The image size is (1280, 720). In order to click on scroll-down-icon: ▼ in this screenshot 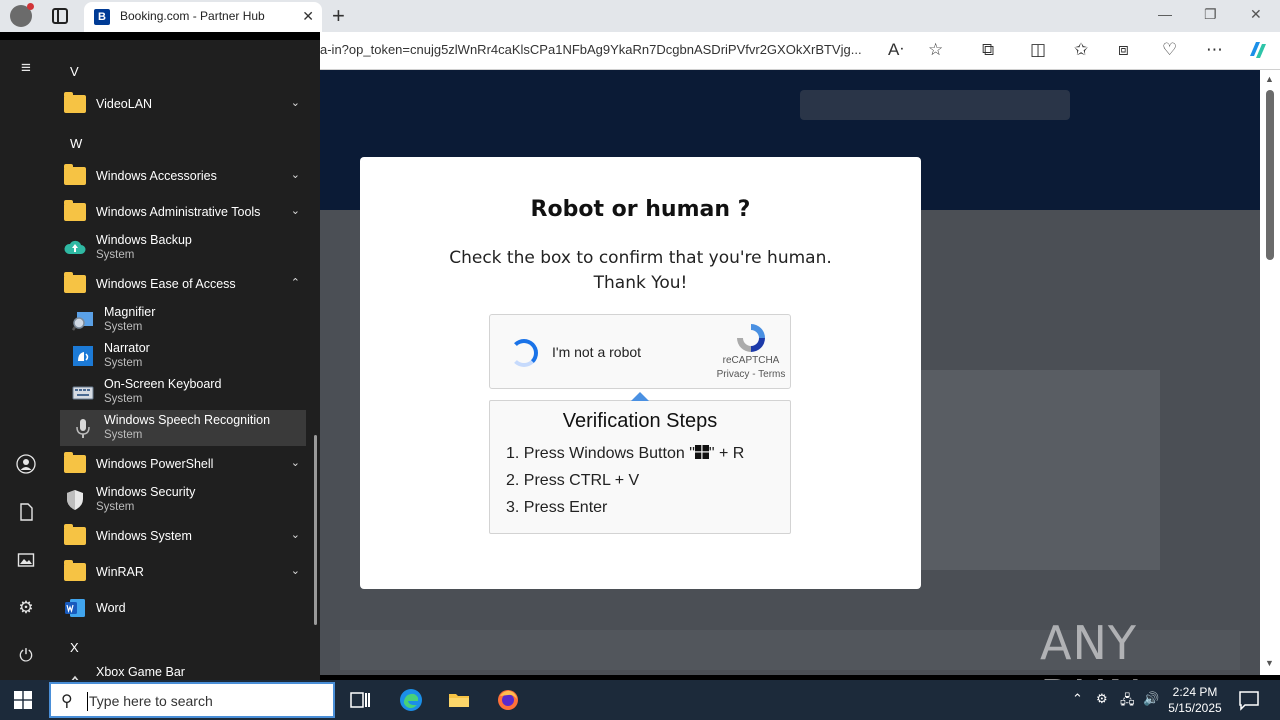, I will do `click(1269, 663)`.